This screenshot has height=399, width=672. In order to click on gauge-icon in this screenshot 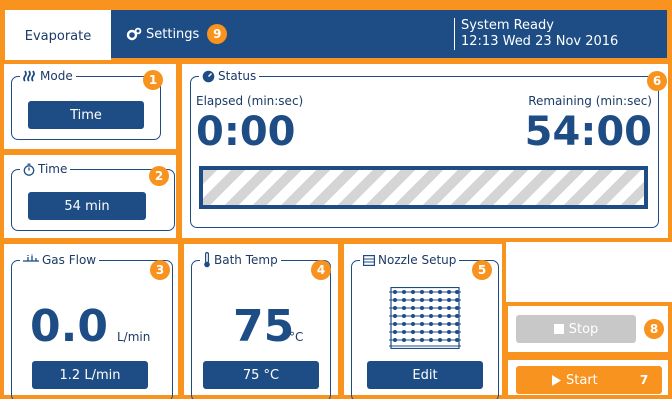, I will do `click(208, 76)`.